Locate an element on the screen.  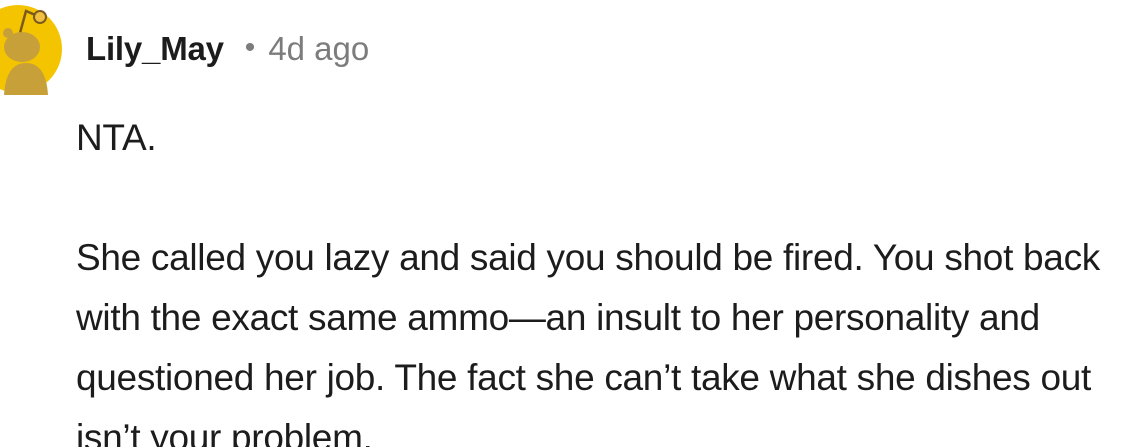
comment-paragraph: NTA. is located at coordinates (116, 137).